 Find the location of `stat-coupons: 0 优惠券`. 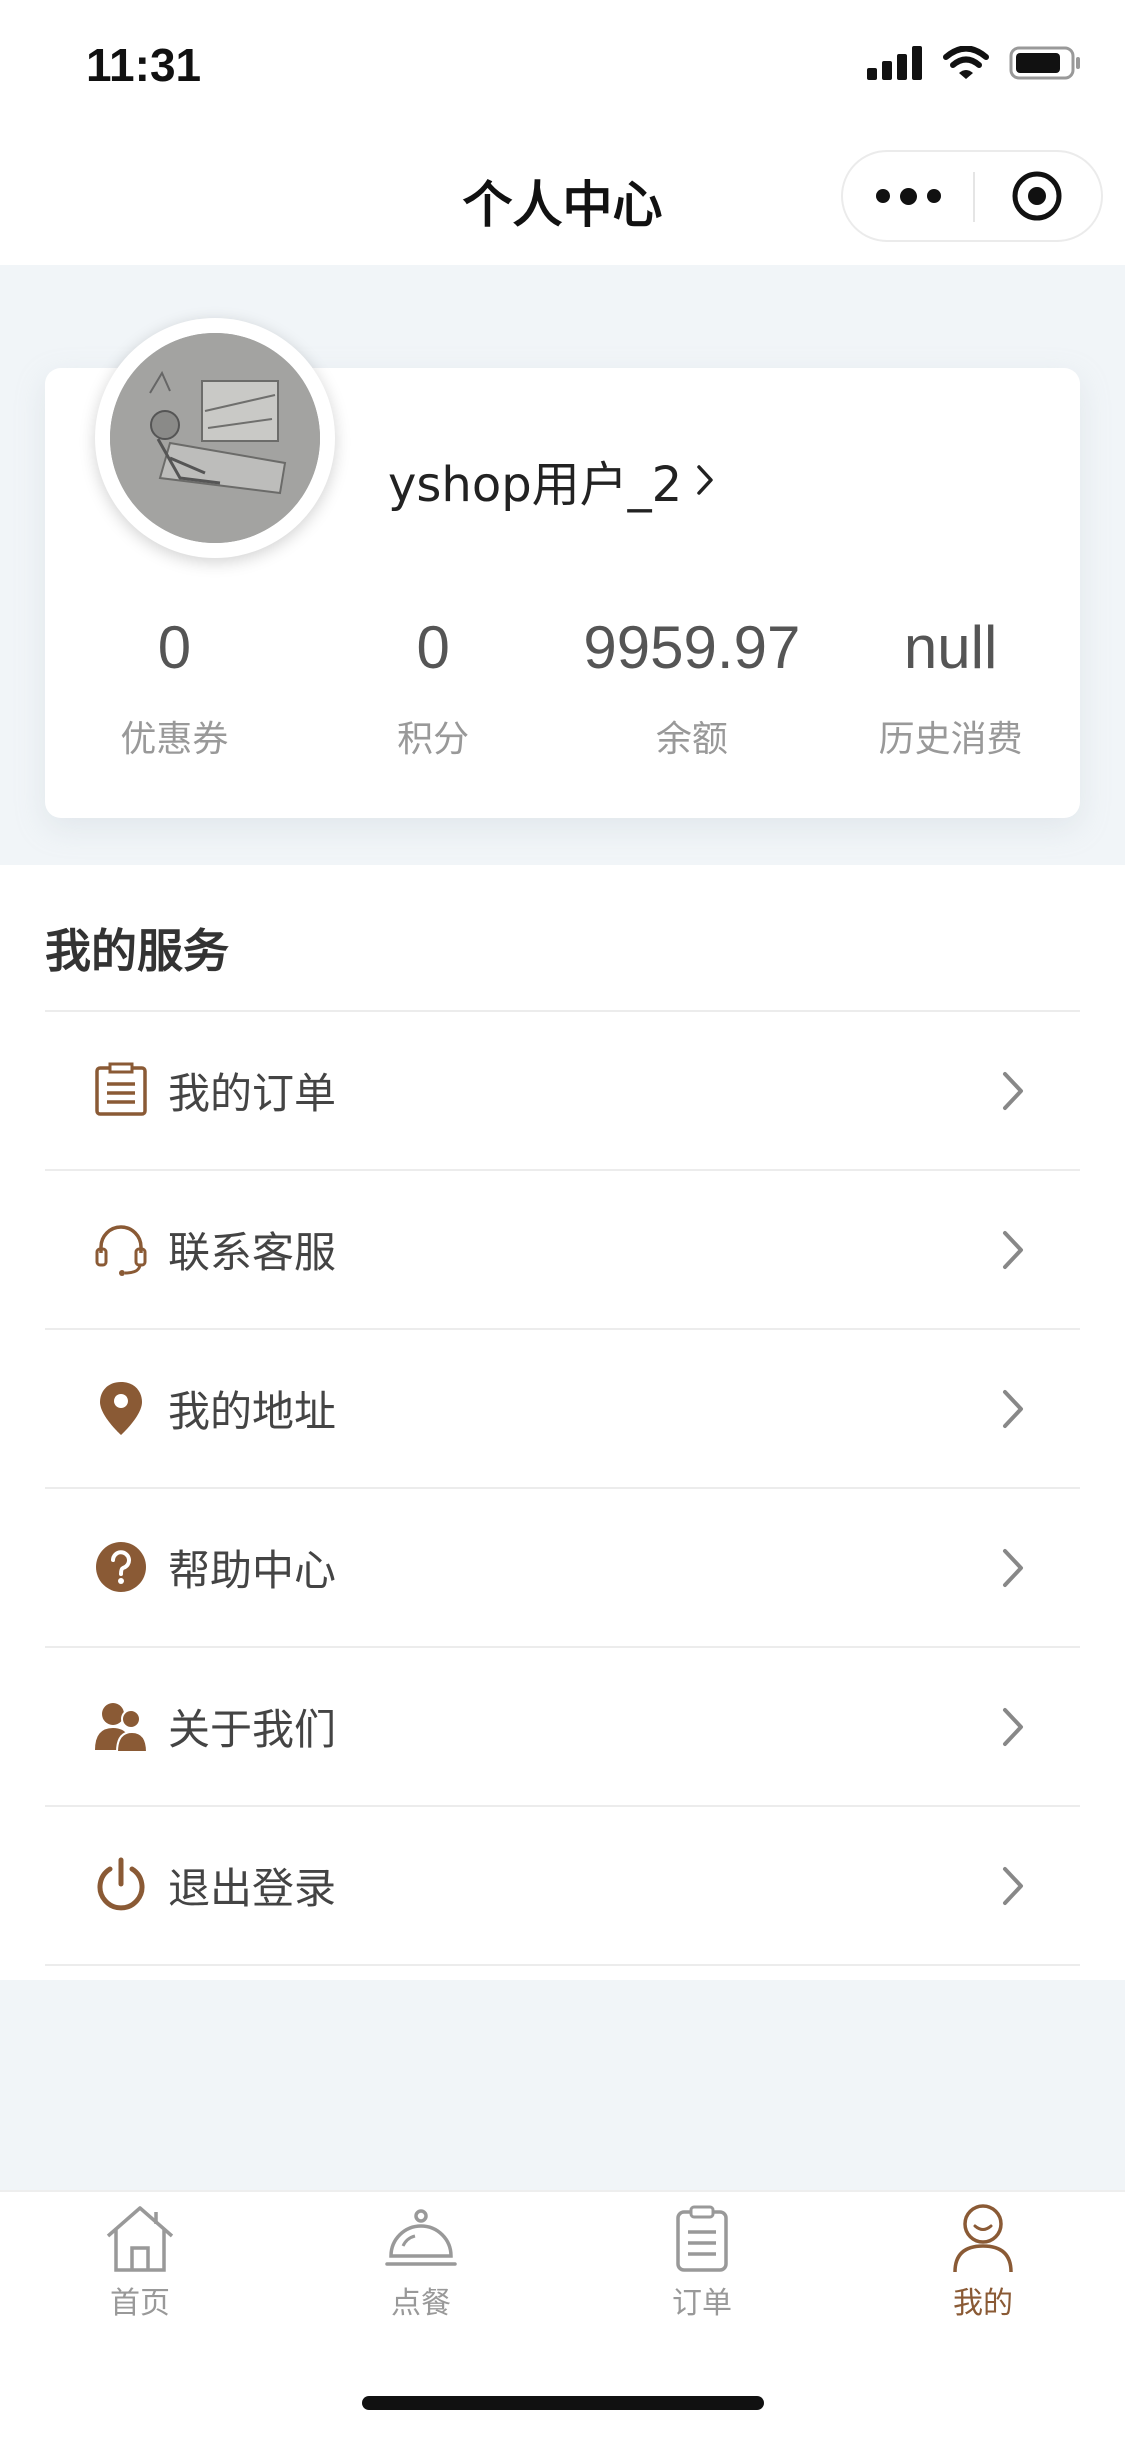

stat-coupons: 0 优惠券 is located at coordinates (174, 685).